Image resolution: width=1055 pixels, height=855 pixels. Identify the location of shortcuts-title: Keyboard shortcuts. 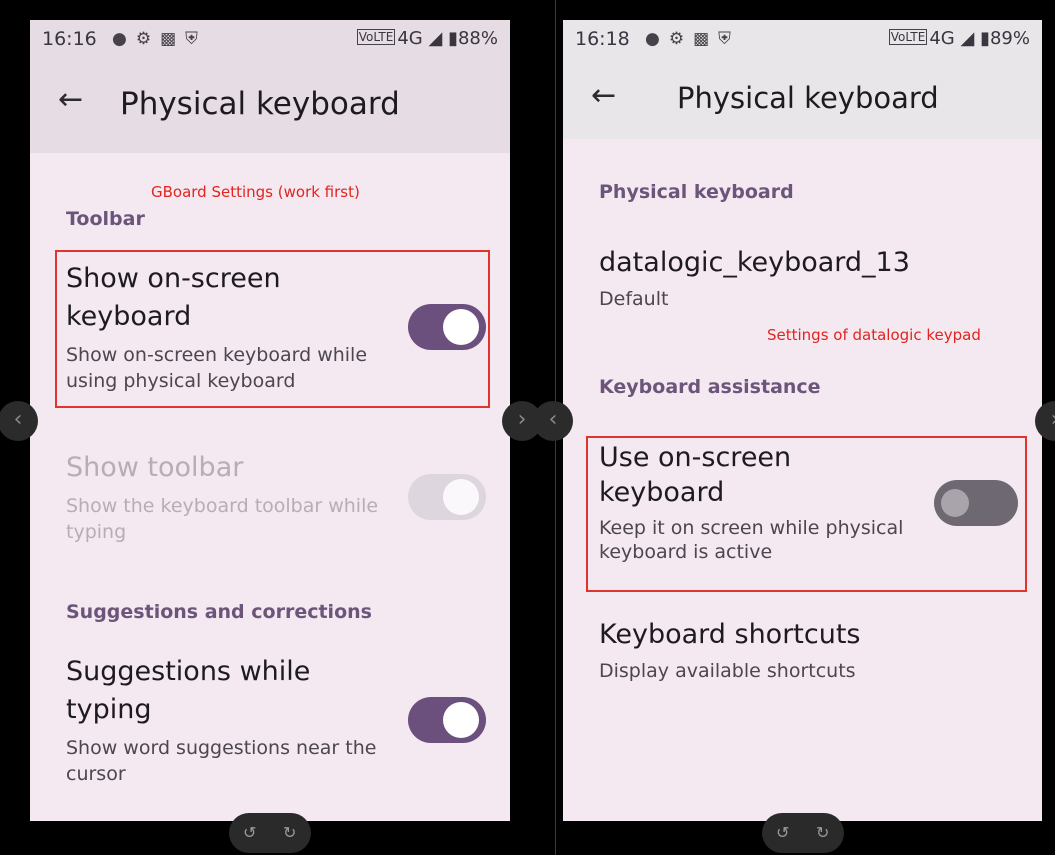
(730, 635).